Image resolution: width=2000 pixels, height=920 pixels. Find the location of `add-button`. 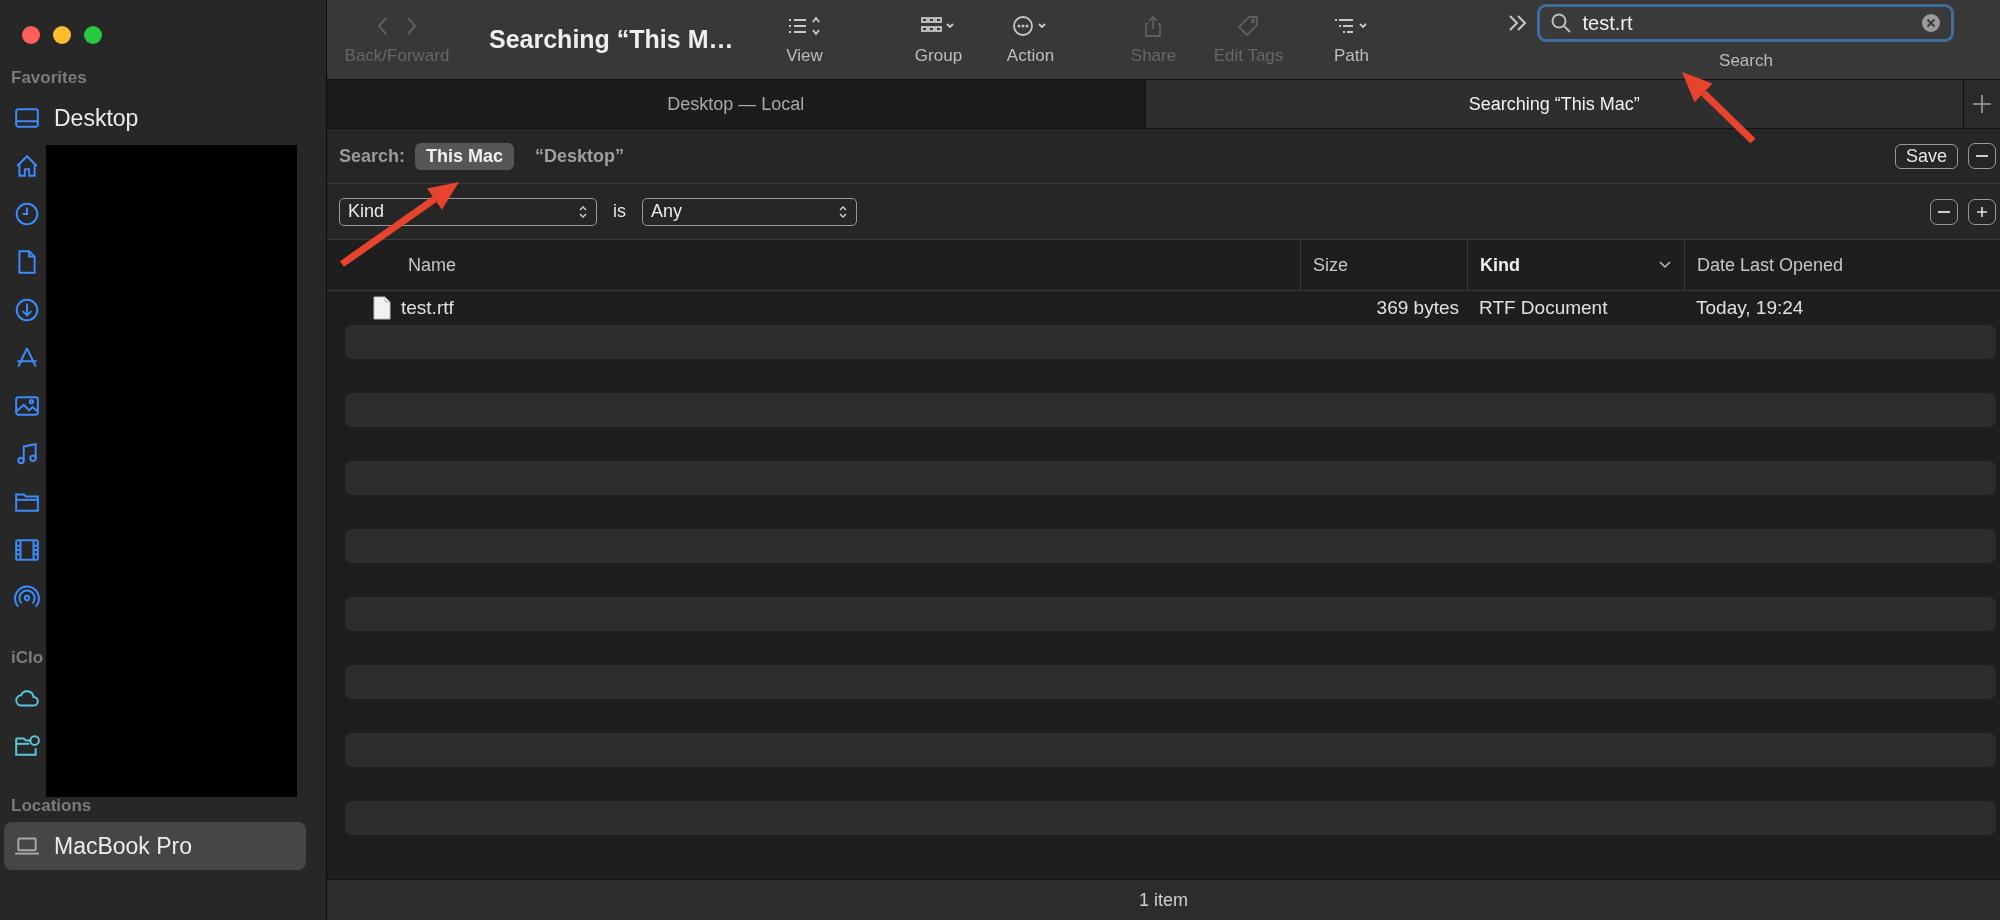

add-button is located at coordinates (1982, 211).